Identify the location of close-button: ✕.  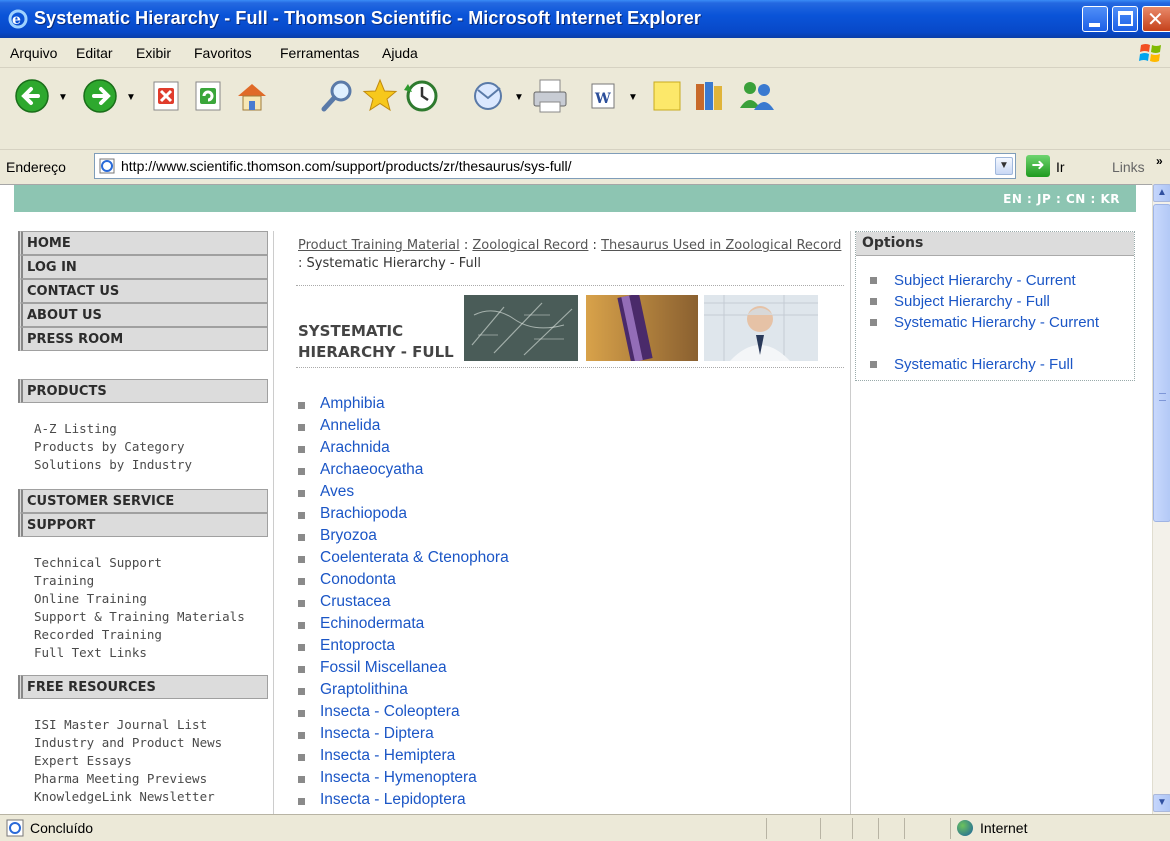
(1156, 19).